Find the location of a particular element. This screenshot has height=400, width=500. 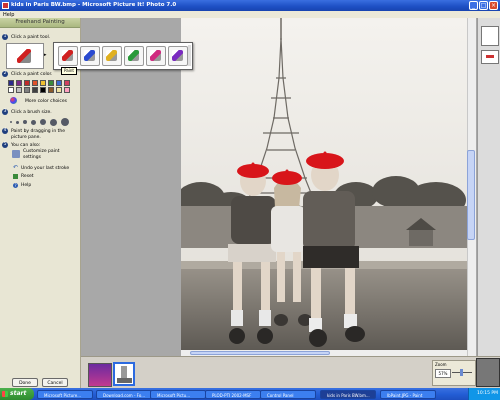

taskbar-button: PLOD-PTI 2002-MSF is located at coordinates (233, 394).